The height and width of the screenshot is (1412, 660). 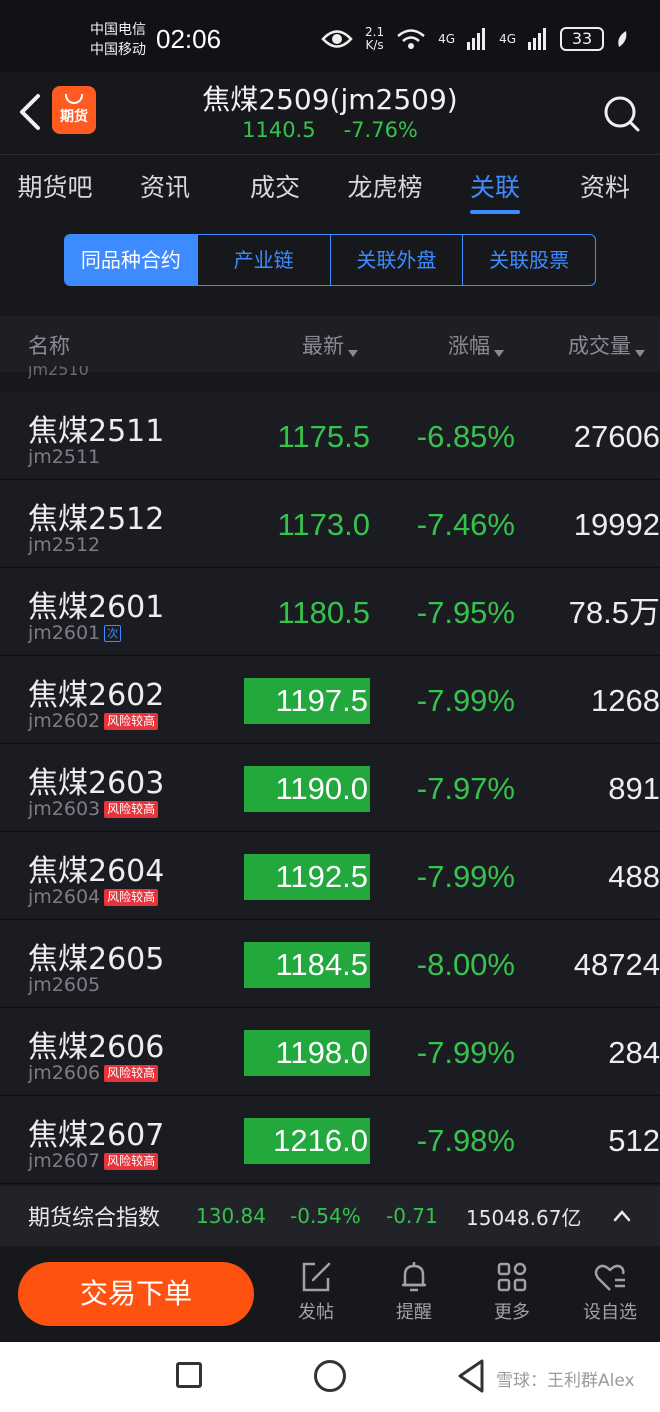 I want to click on contract-code: jm2602 风险较高, so click(x=93, y=721).